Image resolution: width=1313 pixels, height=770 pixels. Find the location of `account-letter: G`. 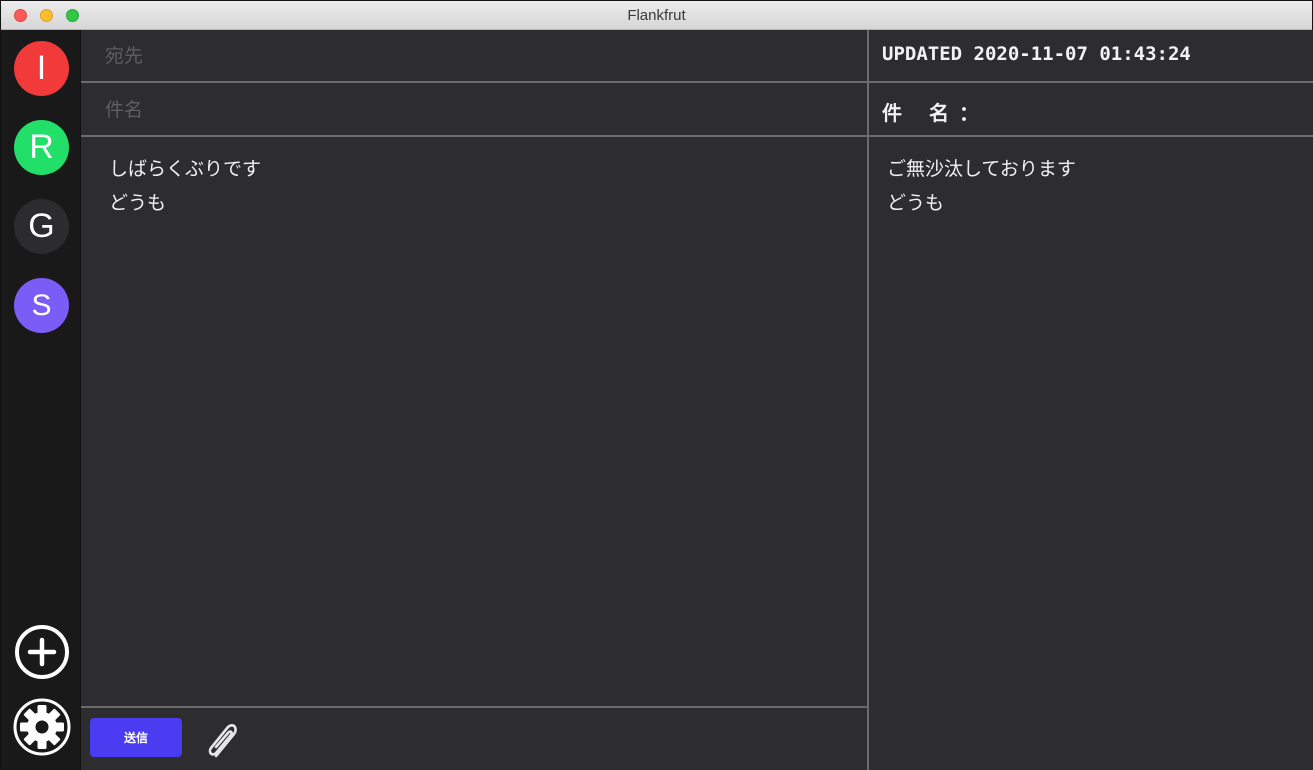

account-letter: G is located at coordinates (41, 226).